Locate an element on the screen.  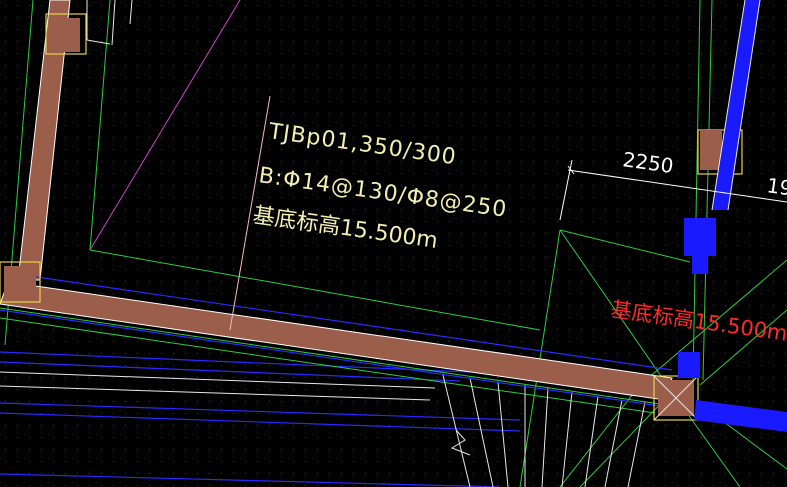
column-bottom-right is located at coordinates (676, 398).